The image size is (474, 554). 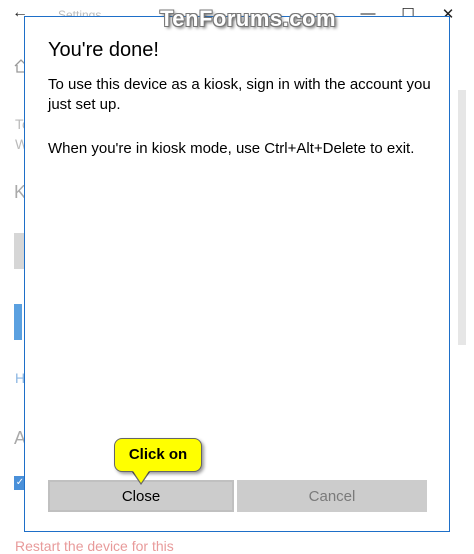 What do you see at coordinates (462, 217) in the screenshot?
I see `scrollbar` at bounding box center [462, 217].